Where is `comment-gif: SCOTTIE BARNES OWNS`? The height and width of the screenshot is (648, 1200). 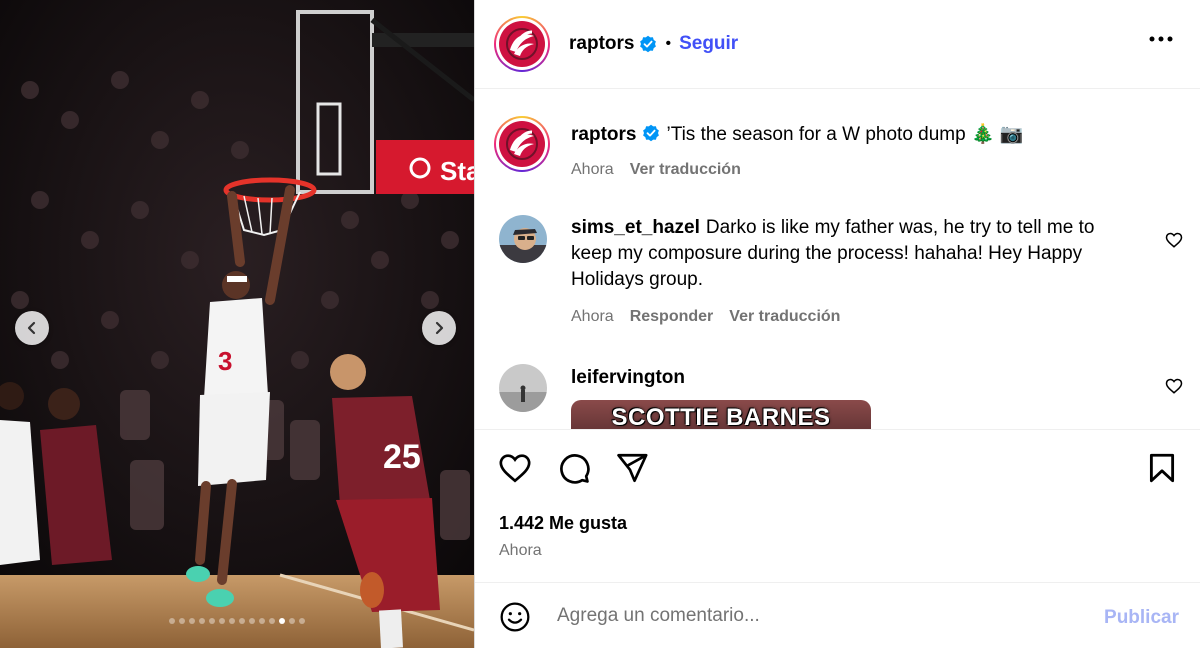 comment-gif: SCOTTIE BARNES OWNS is located at coordinates (721, 414).